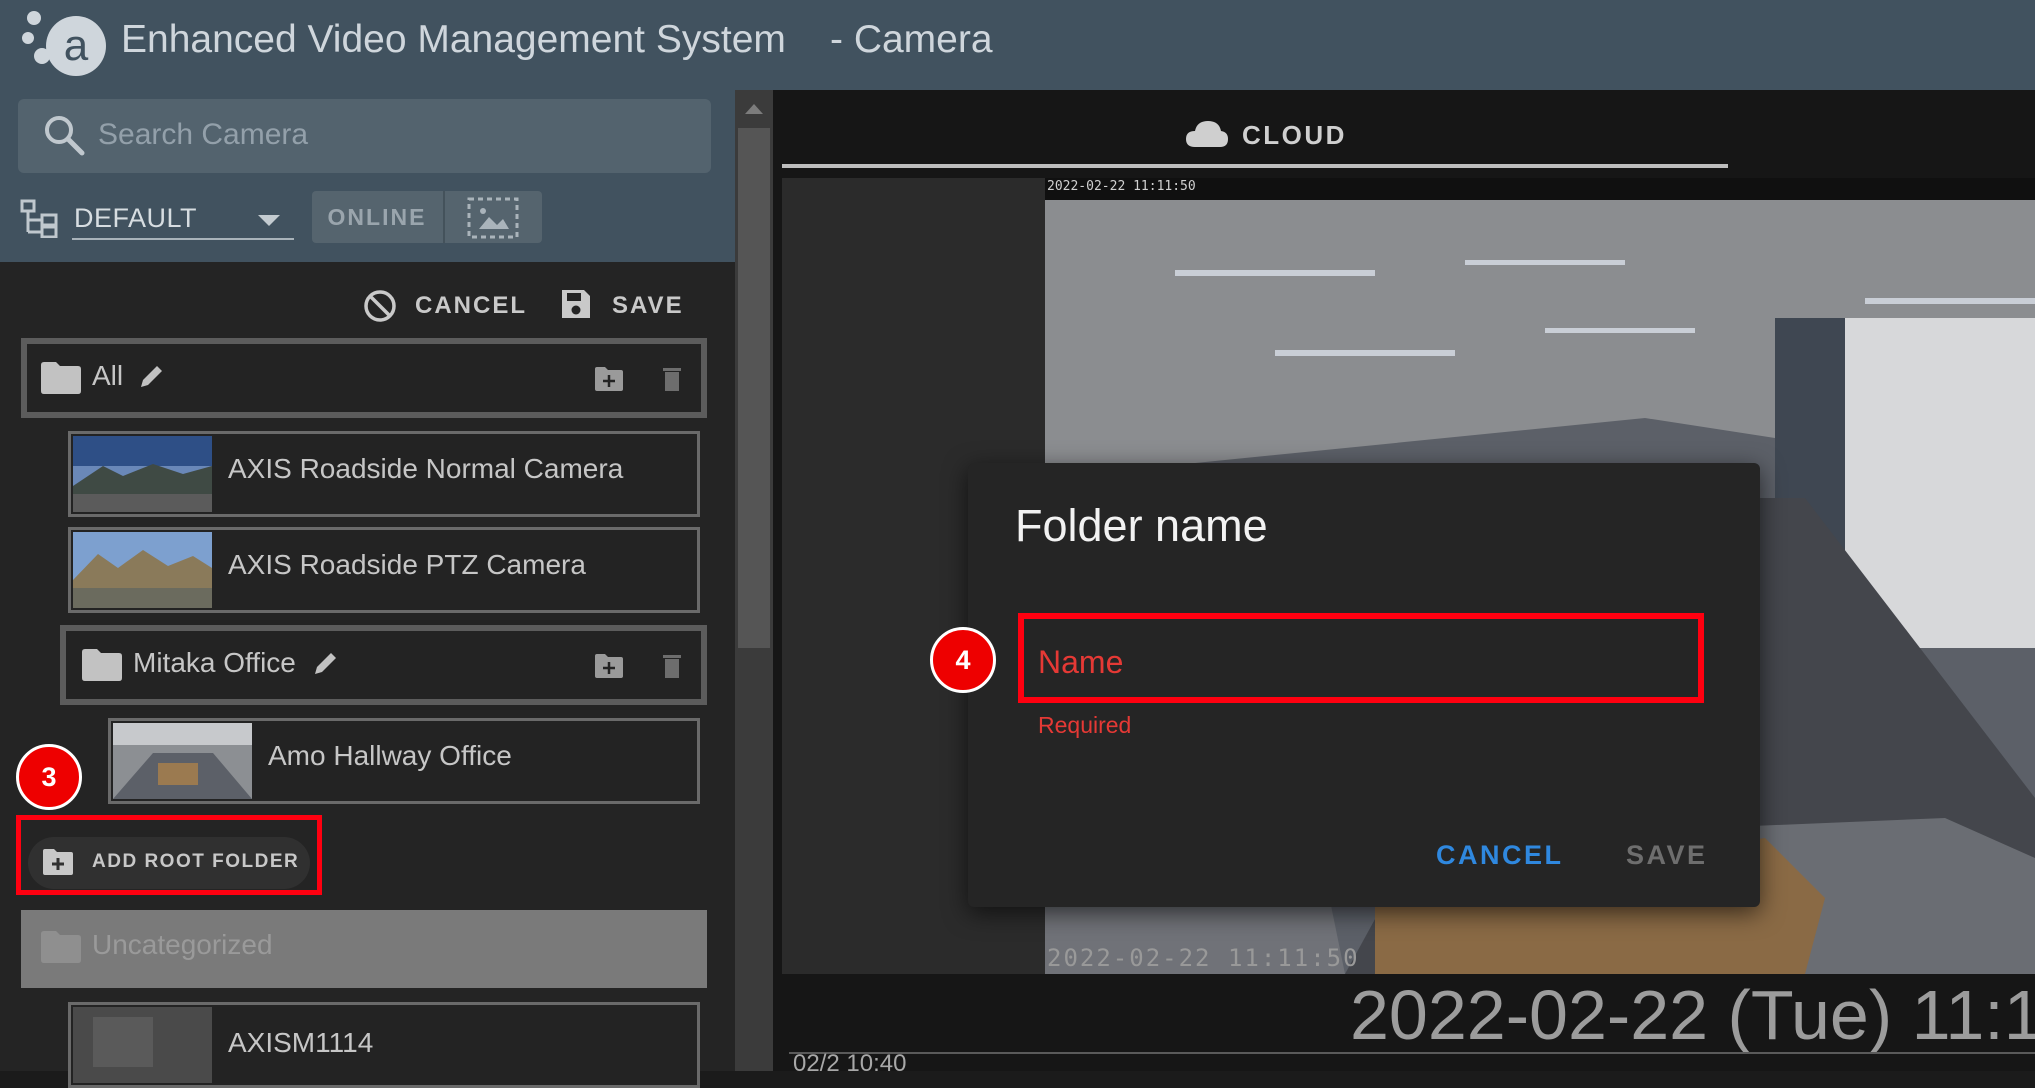  I want to click on app-logo-icon: a, so click(64, 43).